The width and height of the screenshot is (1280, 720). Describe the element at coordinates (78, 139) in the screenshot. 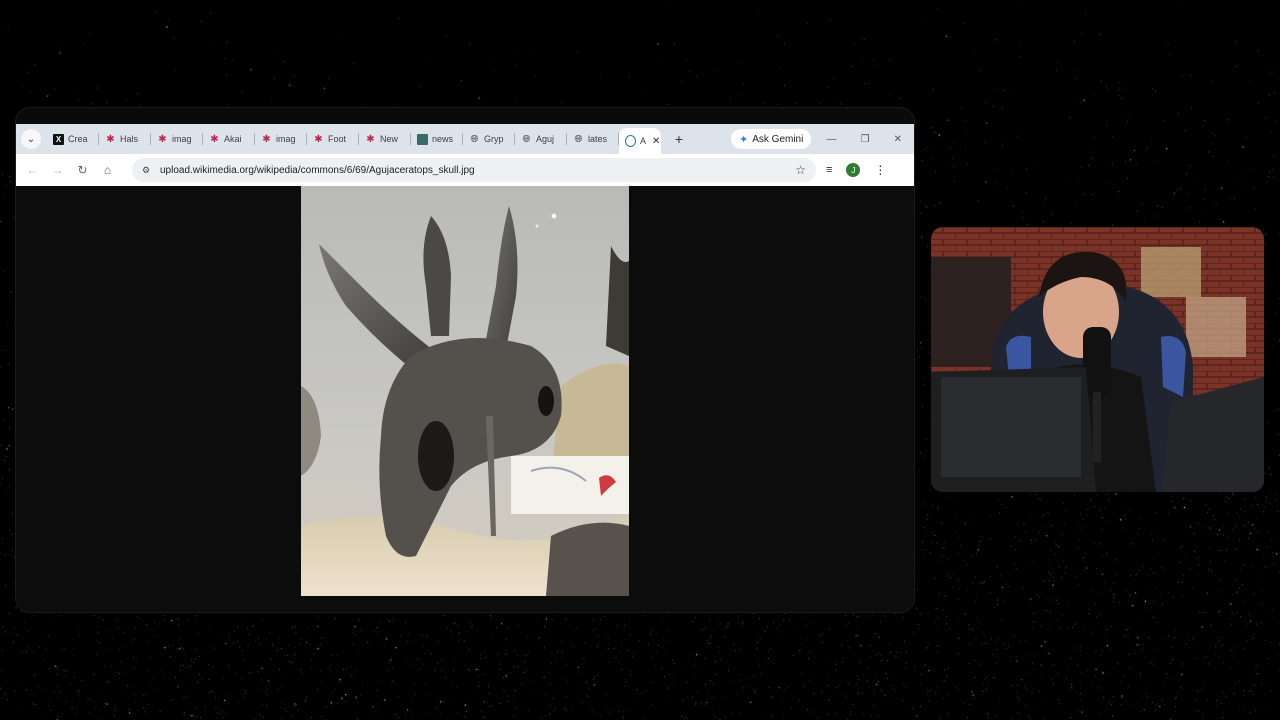

I see `tab-title: Crea` at that location.